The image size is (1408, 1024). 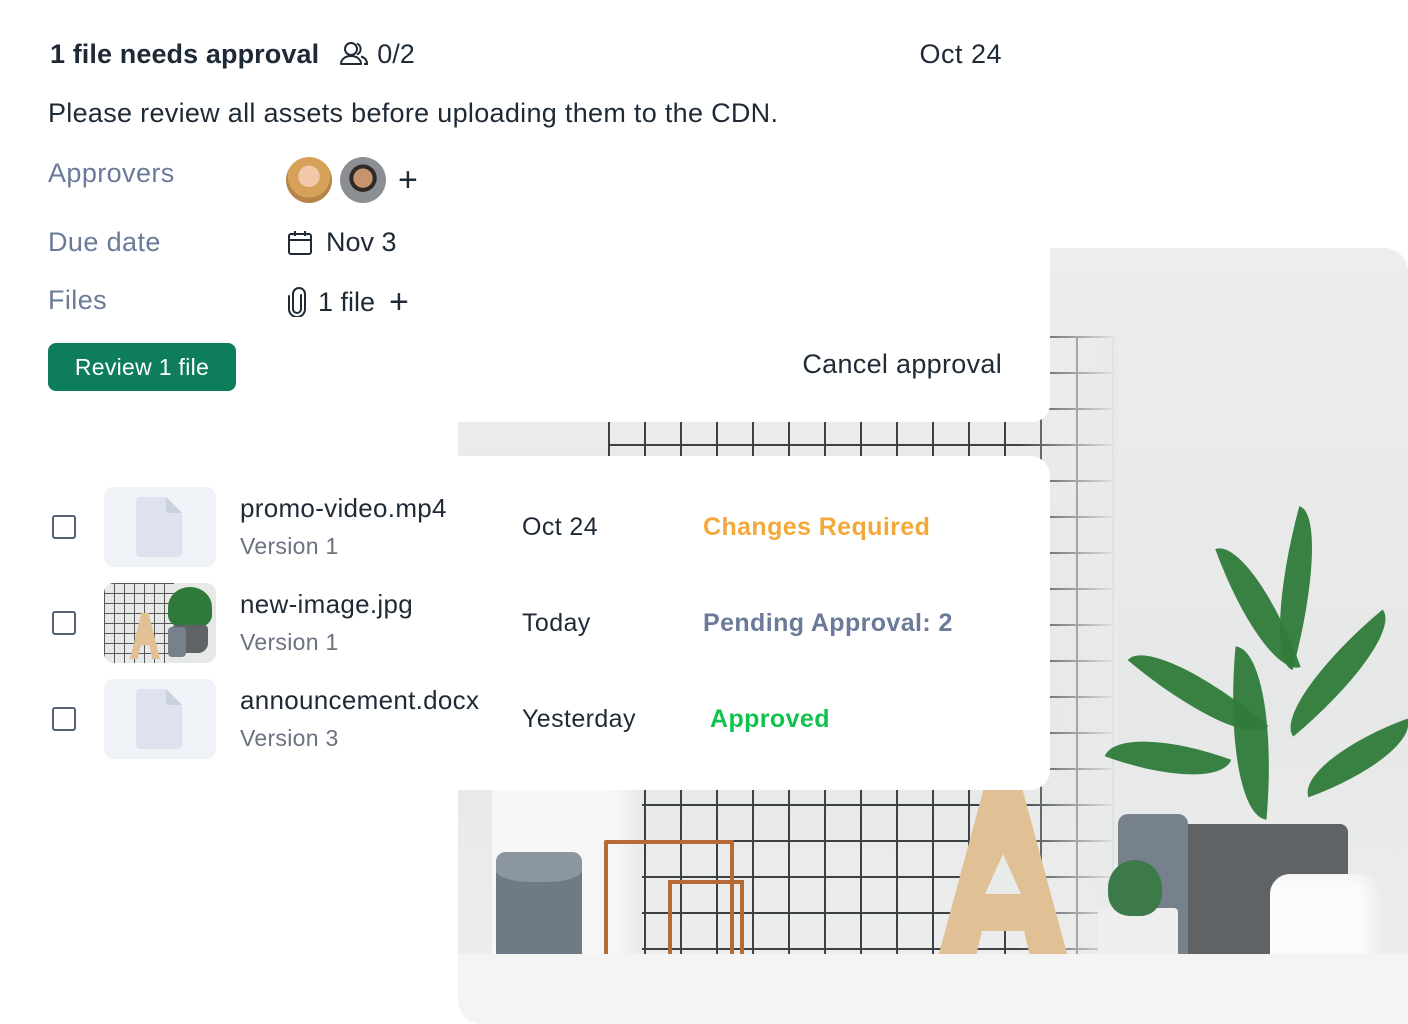 I want to click on approval-header: 1 file needs approval 0/2 Oct 24, so click(x=526, y=54).